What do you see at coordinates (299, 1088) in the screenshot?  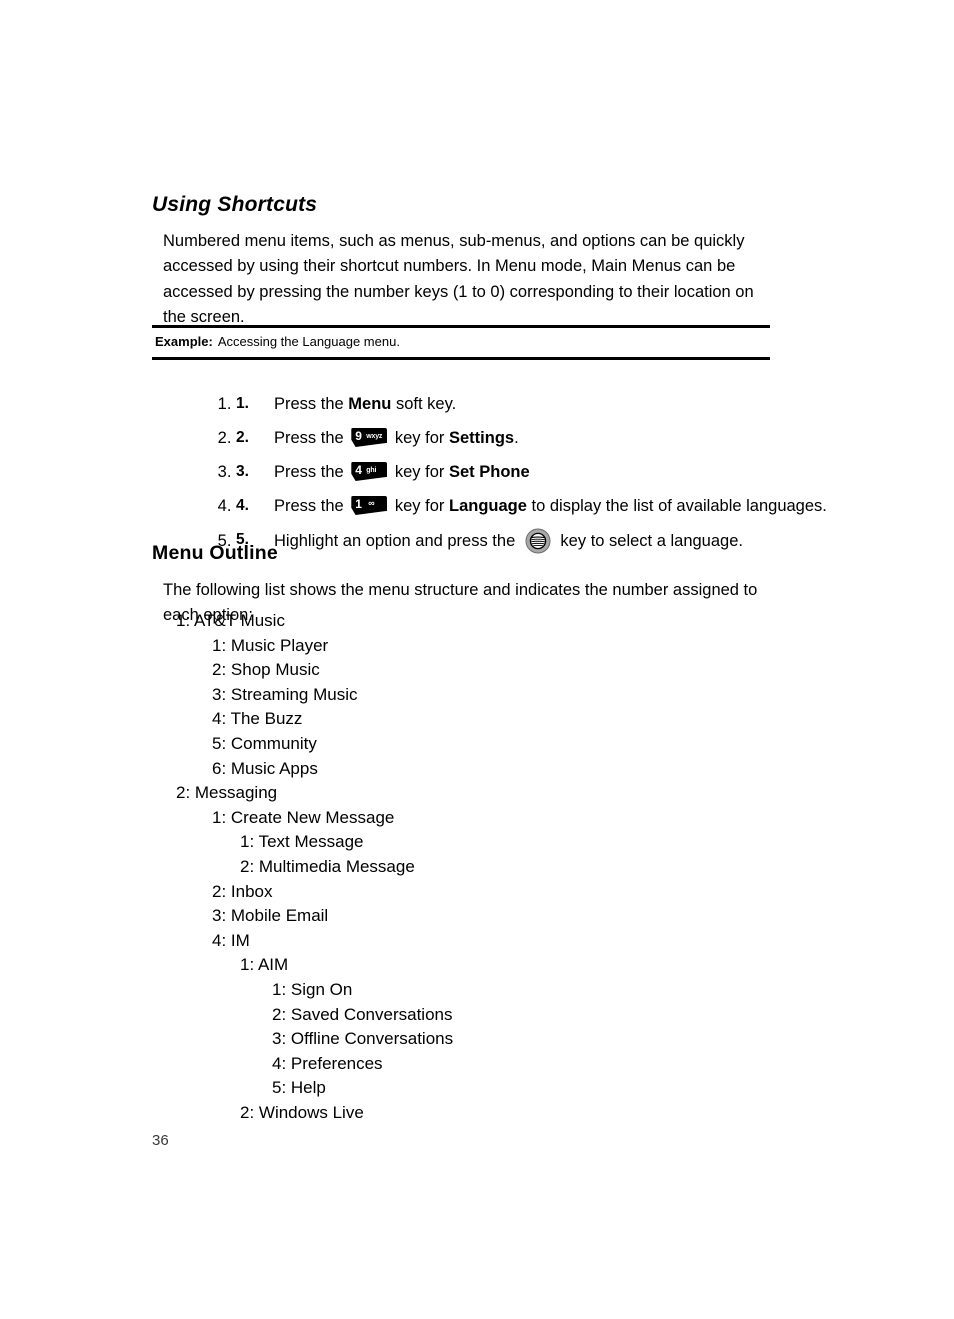 I see `menu-outline-item: 5: Help` at bounding box center [299, 1088].